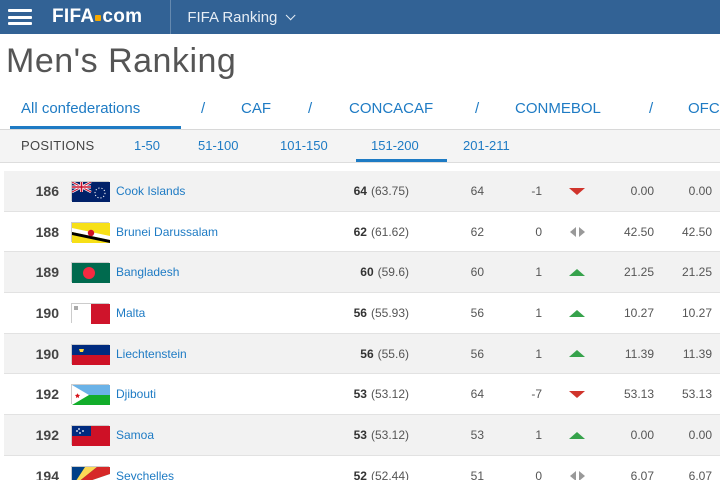 The height and width of the screenshot is (480, 720). What do you see at coordinates (700, 191) in the screenshot?
I see `value-cell-2: 0.00` at bounding box center [700, 191].